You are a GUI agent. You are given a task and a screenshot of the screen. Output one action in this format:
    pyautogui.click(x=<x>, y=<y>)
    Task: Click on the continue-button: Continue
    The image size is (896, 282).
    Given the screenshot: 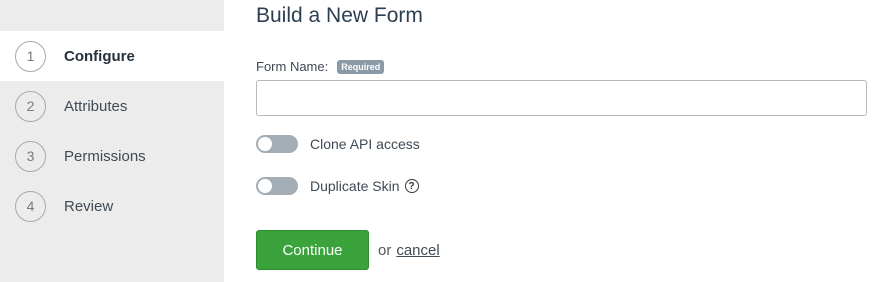 What is the action you would take?
    pyautogui.click(x=312, y=250)
    